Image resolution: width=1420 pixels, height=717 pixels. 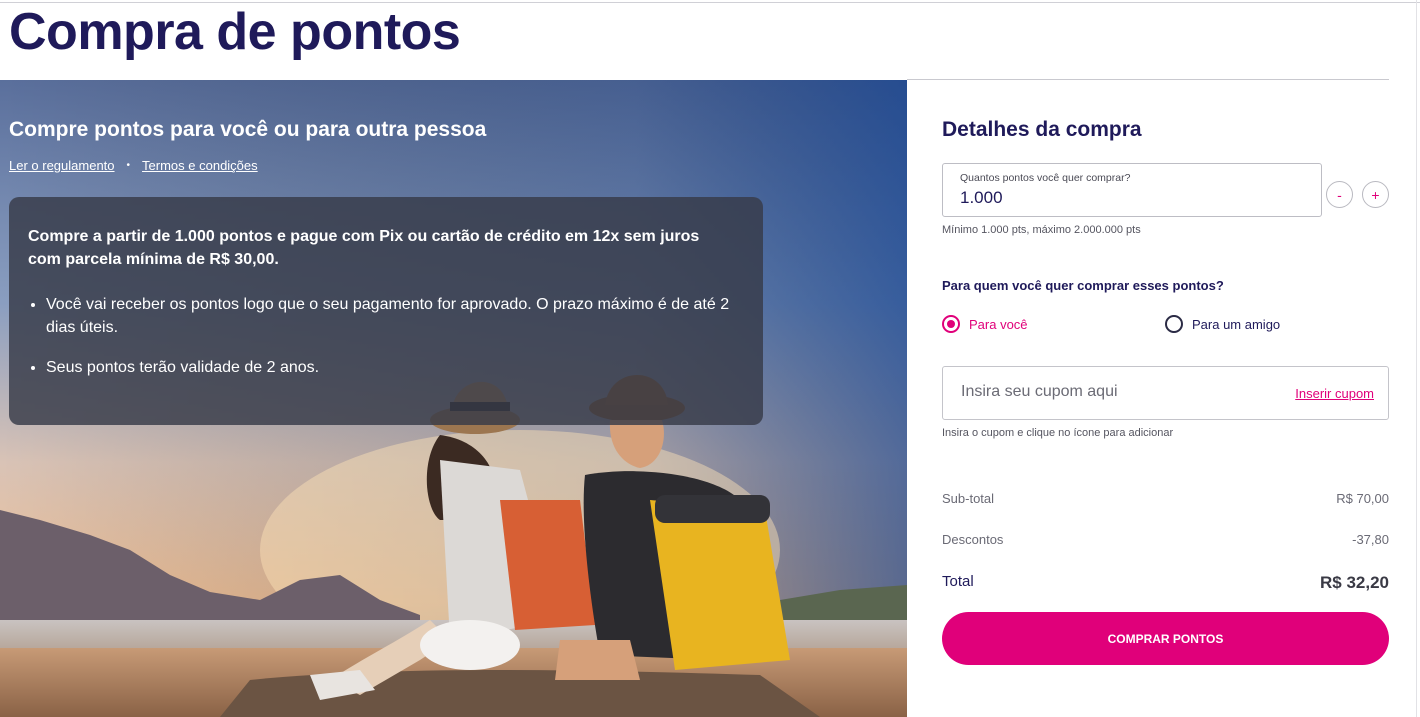 What do you see at coordinates (1165, 638) in the screenshot?
I see `buy-points-button: COMPRAR PONTOS` at bounding box center [1165, 638].